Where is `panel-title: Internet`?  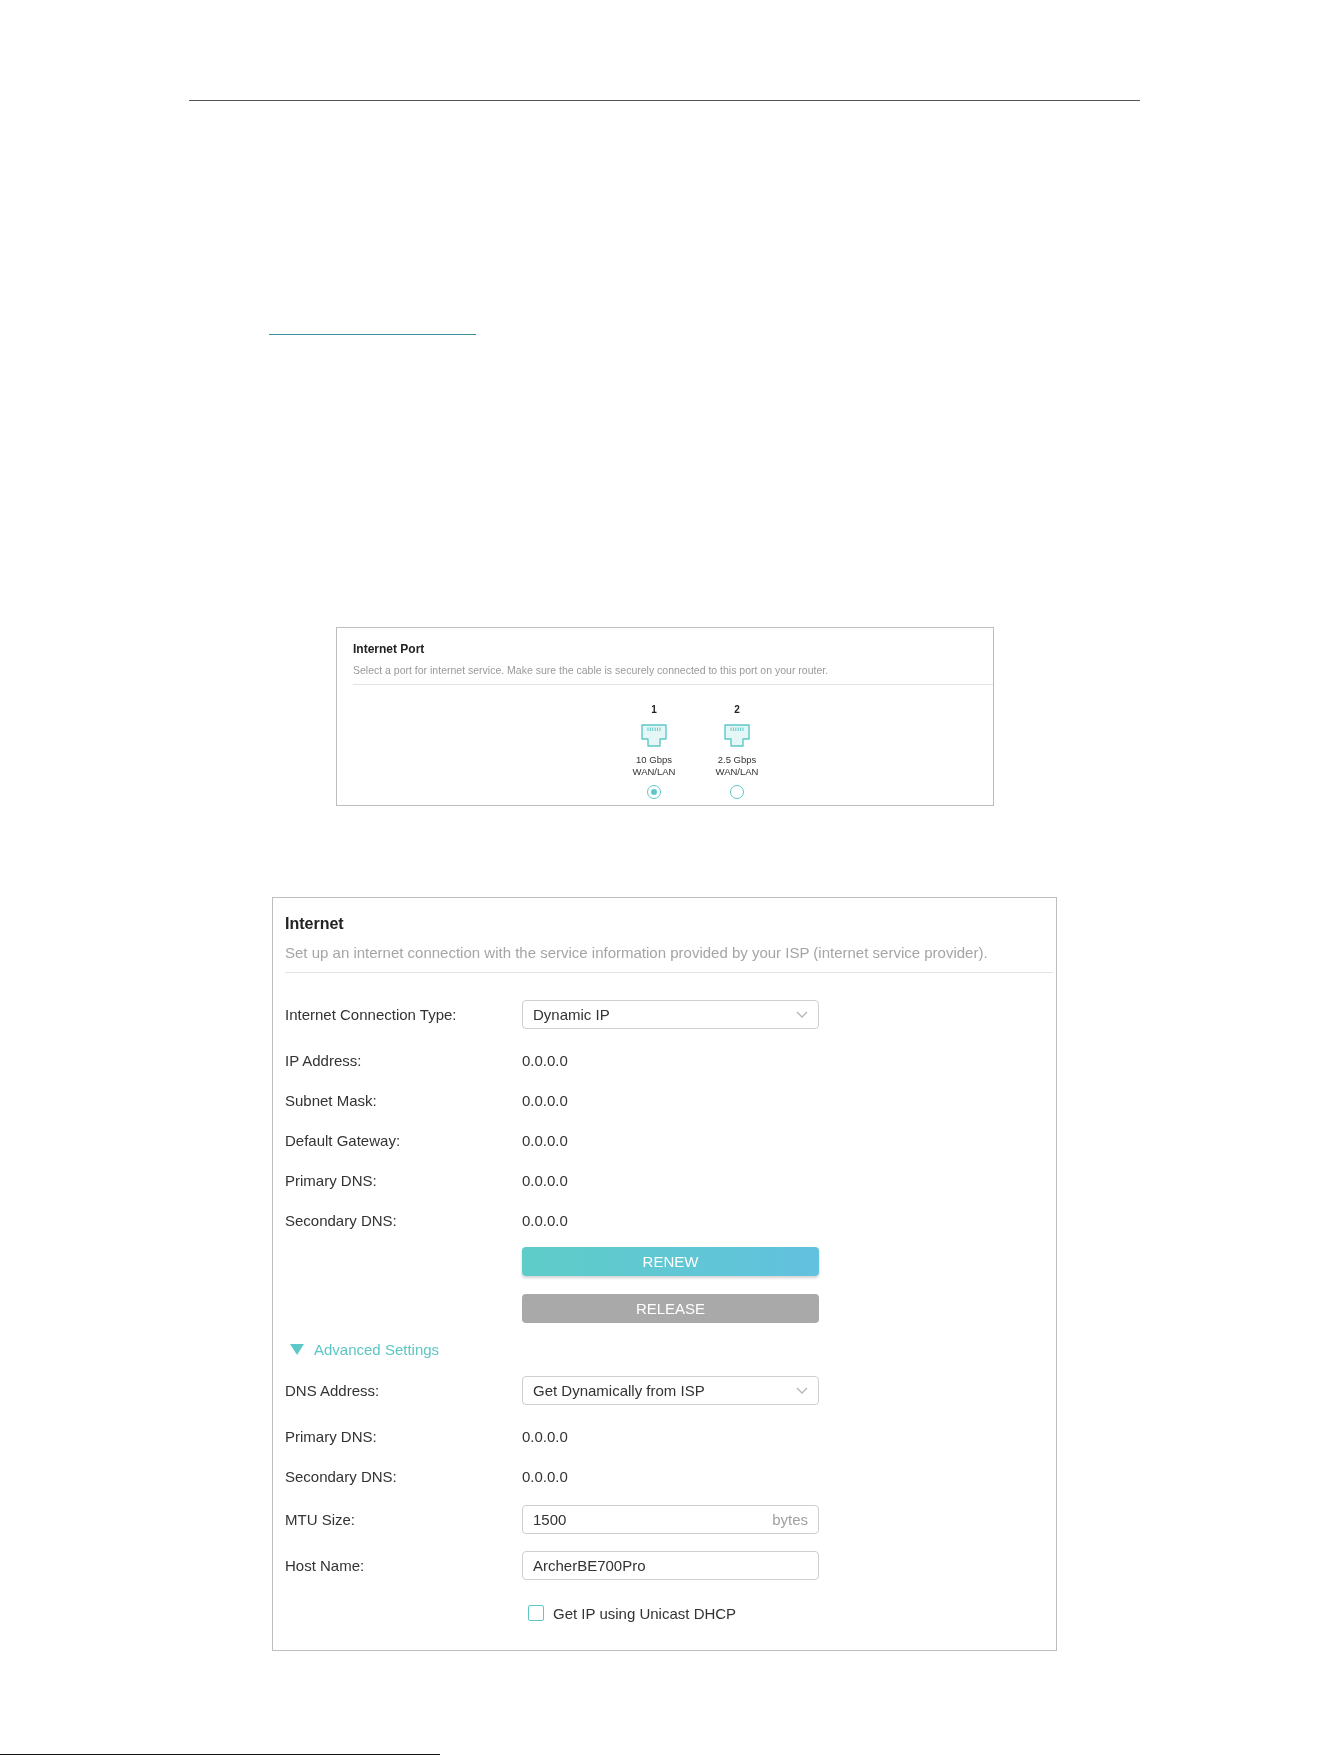
panel-title: Internet is located at coordinates (315, 924).